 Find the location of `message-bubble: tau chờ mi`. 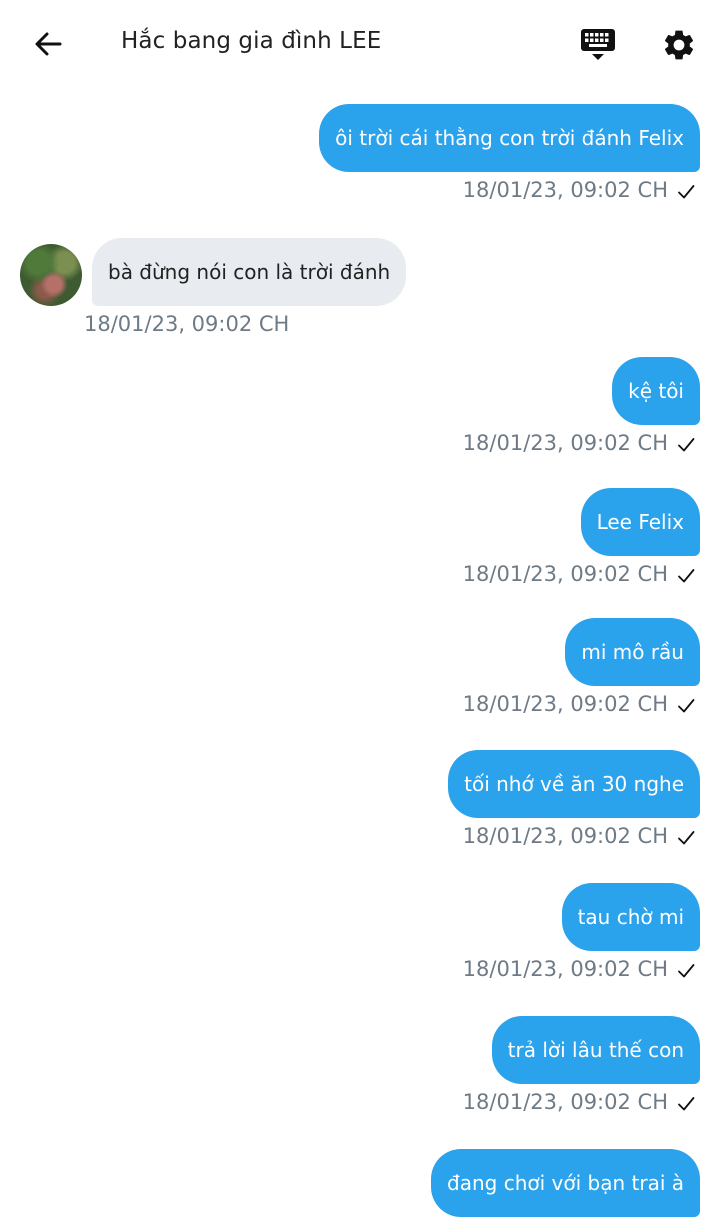

message-bubble: tau chờ mi is located at coordinates (630, 917).